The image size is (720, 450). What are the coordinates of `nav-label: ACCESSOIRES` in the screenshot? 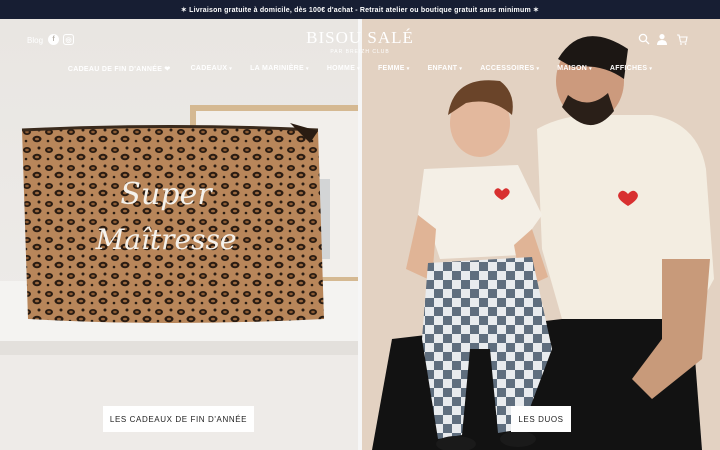 It's located at (507, 68).